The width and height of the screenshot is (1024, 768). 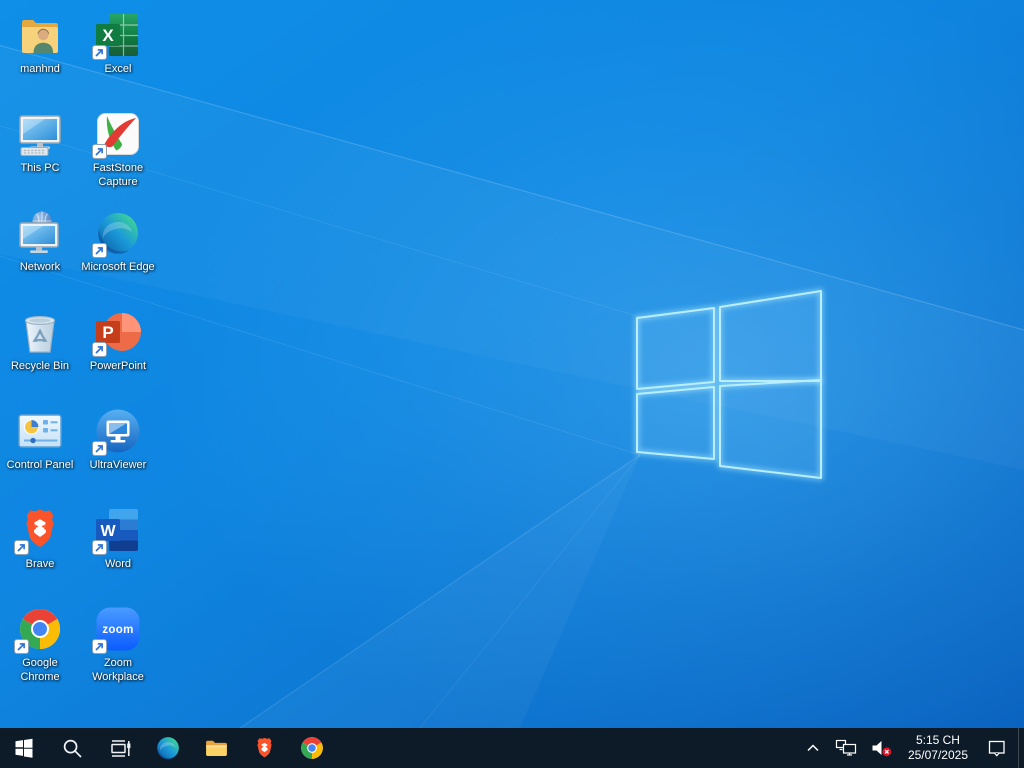 I want to click on tray-overflow-button, so click(x=813, y=748).